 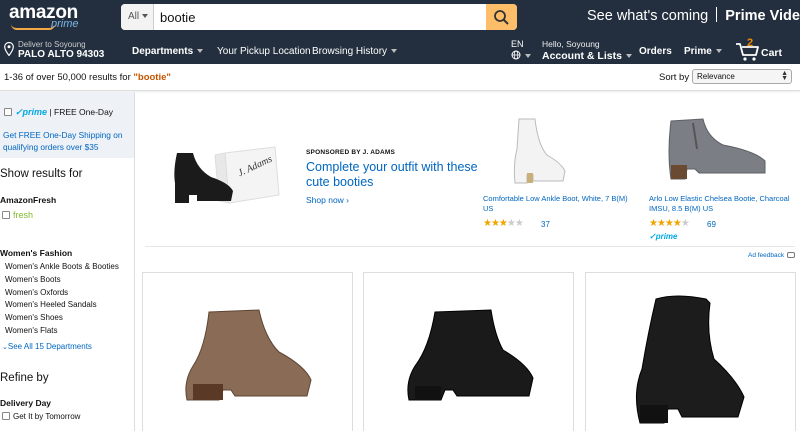 I want to click on black-western-bootie-image, so click(x=691, y=360).